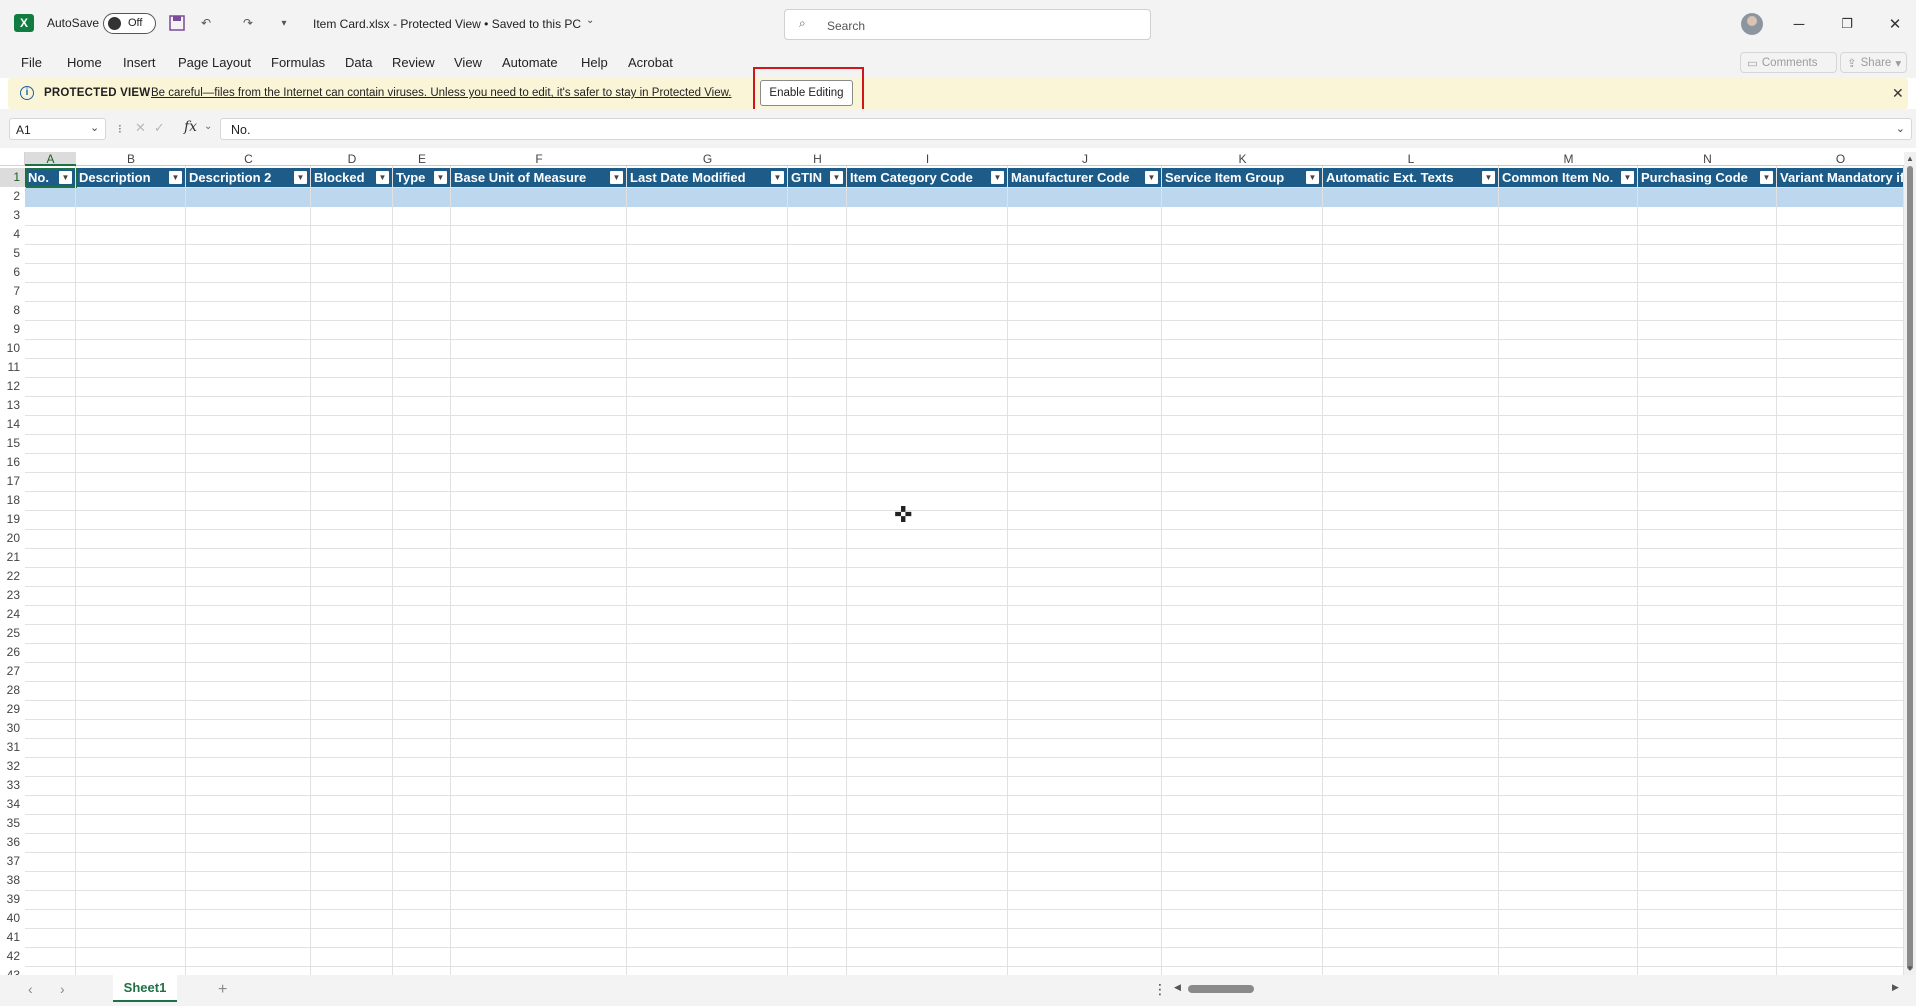 The image size is (1916, 1006). I want to click on scroll-down-icon: ▼, so click(1910, 968).